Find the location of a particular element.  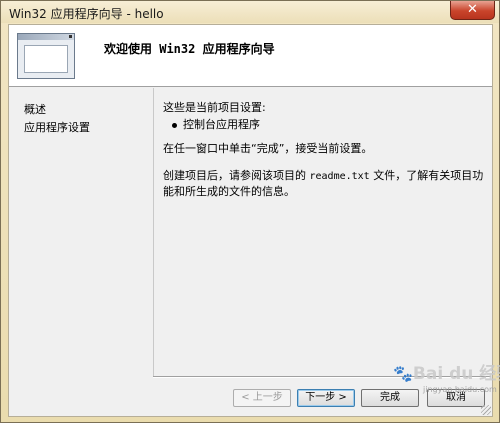

settings-intro-text: 这些是当前项目设置: is located at coordinates (214, 107).